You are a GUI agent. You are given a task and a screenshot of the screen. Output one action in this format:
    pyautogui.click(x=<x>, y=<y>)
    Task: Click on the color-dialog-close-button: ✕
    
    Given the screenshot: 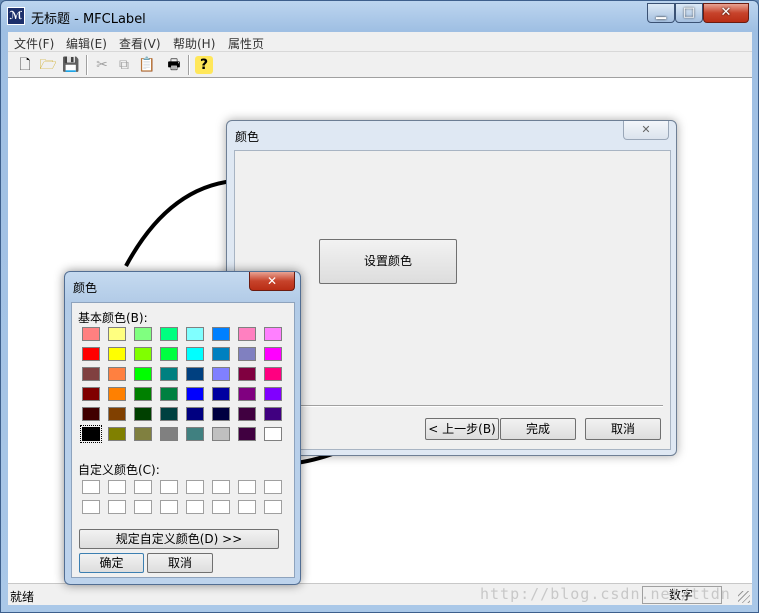 What is the action you would take?
    pyautogui.click(x=272, y=281)
    